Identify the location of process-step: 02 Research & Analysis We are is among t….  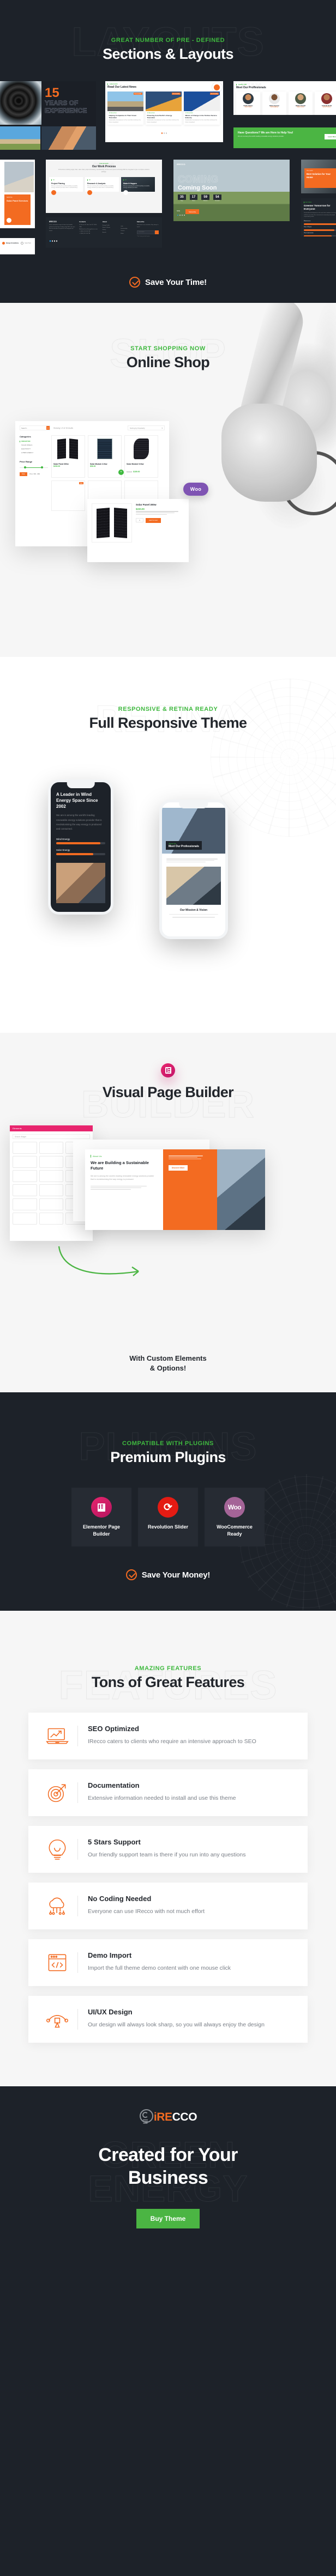
(102, 186).